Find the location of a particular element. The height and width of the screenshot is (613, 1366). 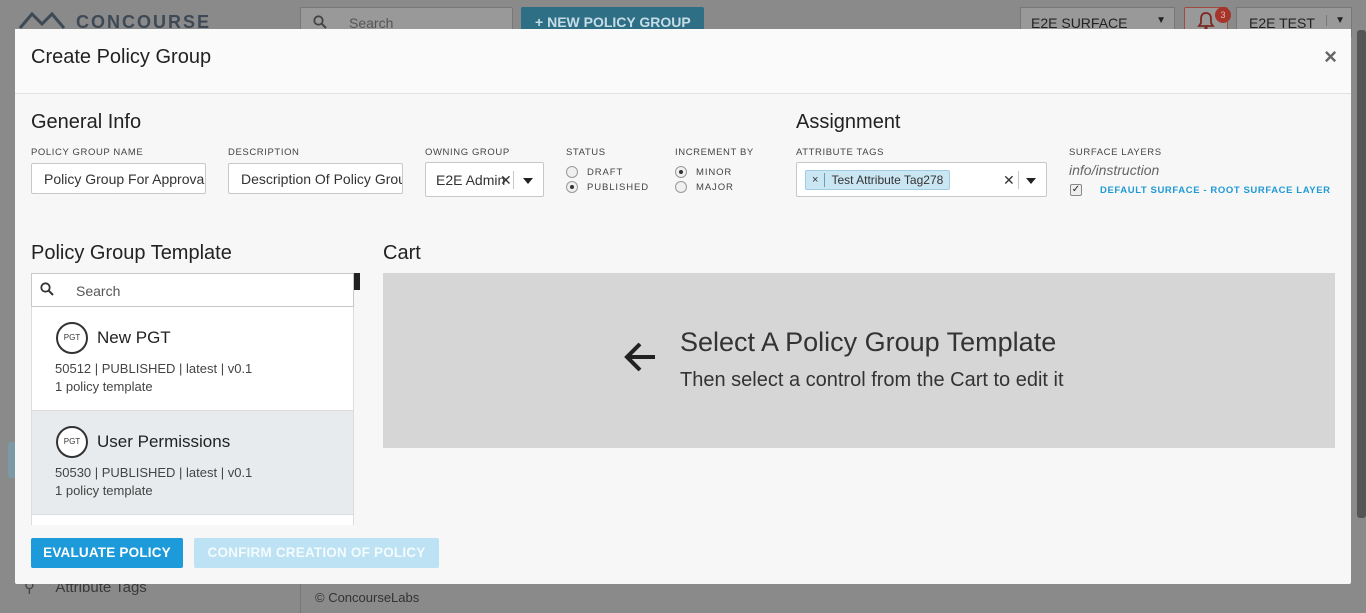

surface-layers-hint: info/instruction is located at coordinates (1114, 170).